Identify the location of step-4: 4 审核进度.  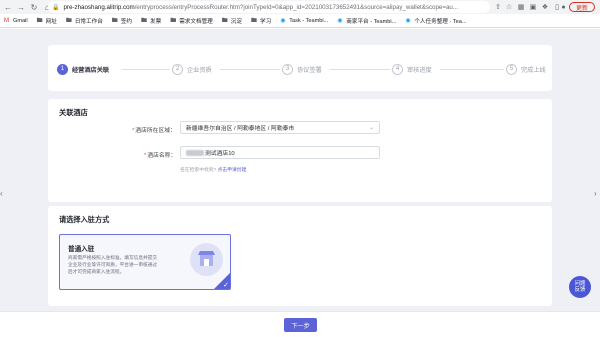
(412, 69).